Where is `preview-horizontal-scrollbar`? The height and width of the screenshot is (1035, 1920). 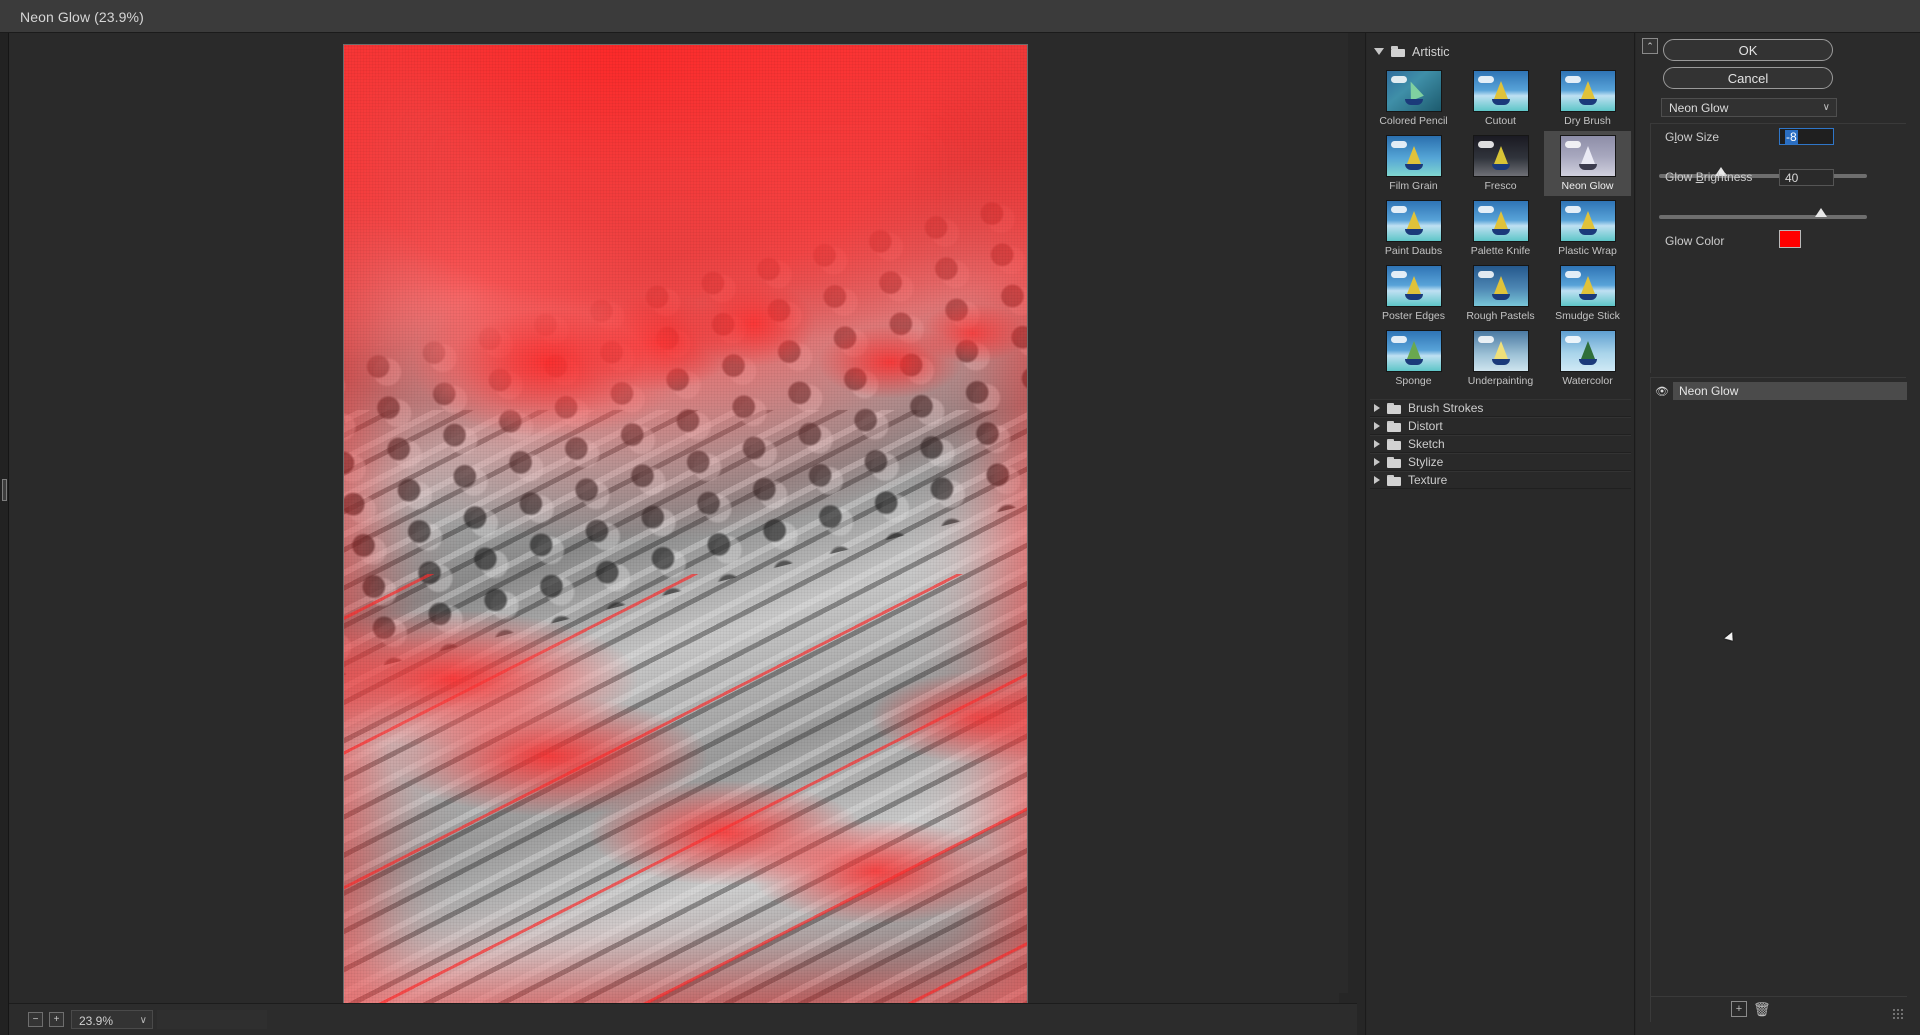 preview-horizontal-scrollbar is located at coordinates (1348, 998).